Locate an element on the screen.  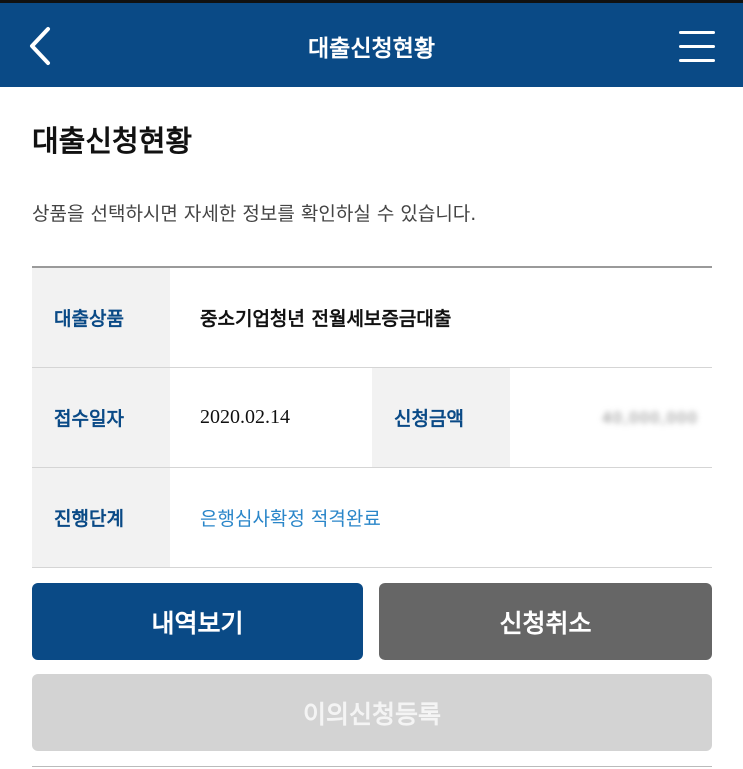
amount-label: 신청금액 is located at coordinates (441, 417).